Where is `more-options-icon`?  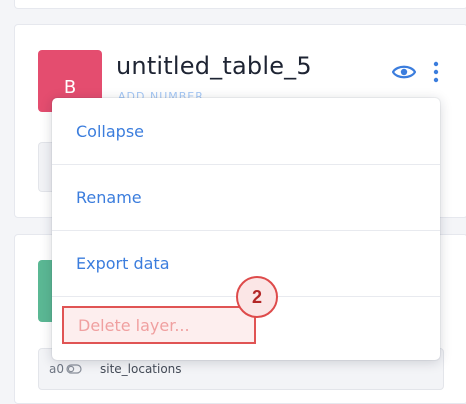
more-options-icon is located at coordinates (436, 72).